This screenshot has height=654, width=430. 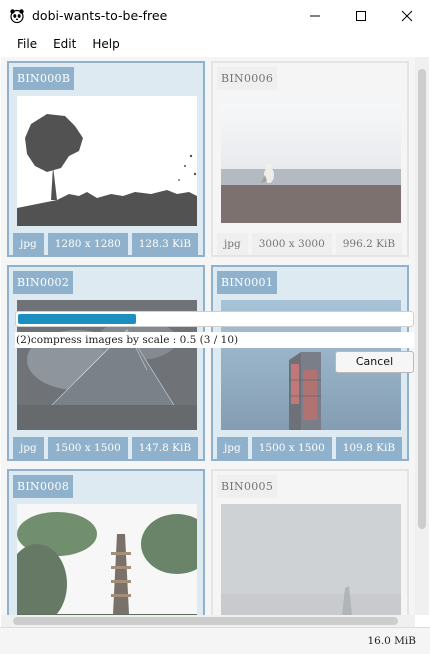 I want to click on minimize-icon, so click(x=315, y=15).